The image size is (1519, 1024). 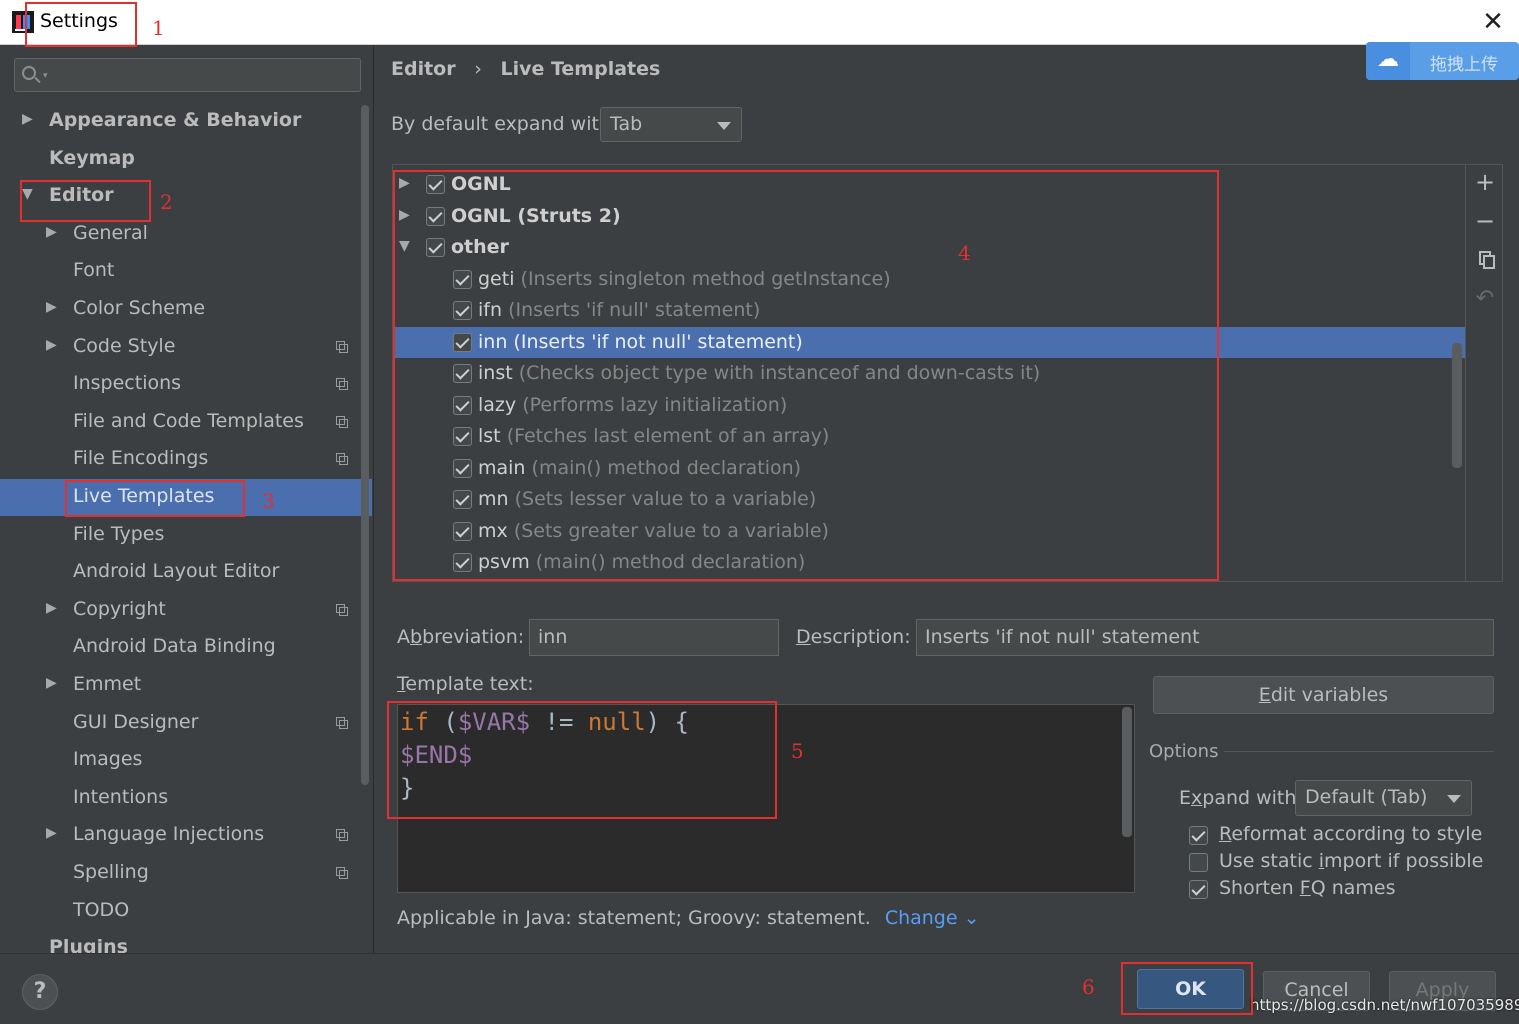 What do you see at coordinates (964, 253) in the screenshot?
I see `annotation-number-4: 4` at bounding box center [964, 253].